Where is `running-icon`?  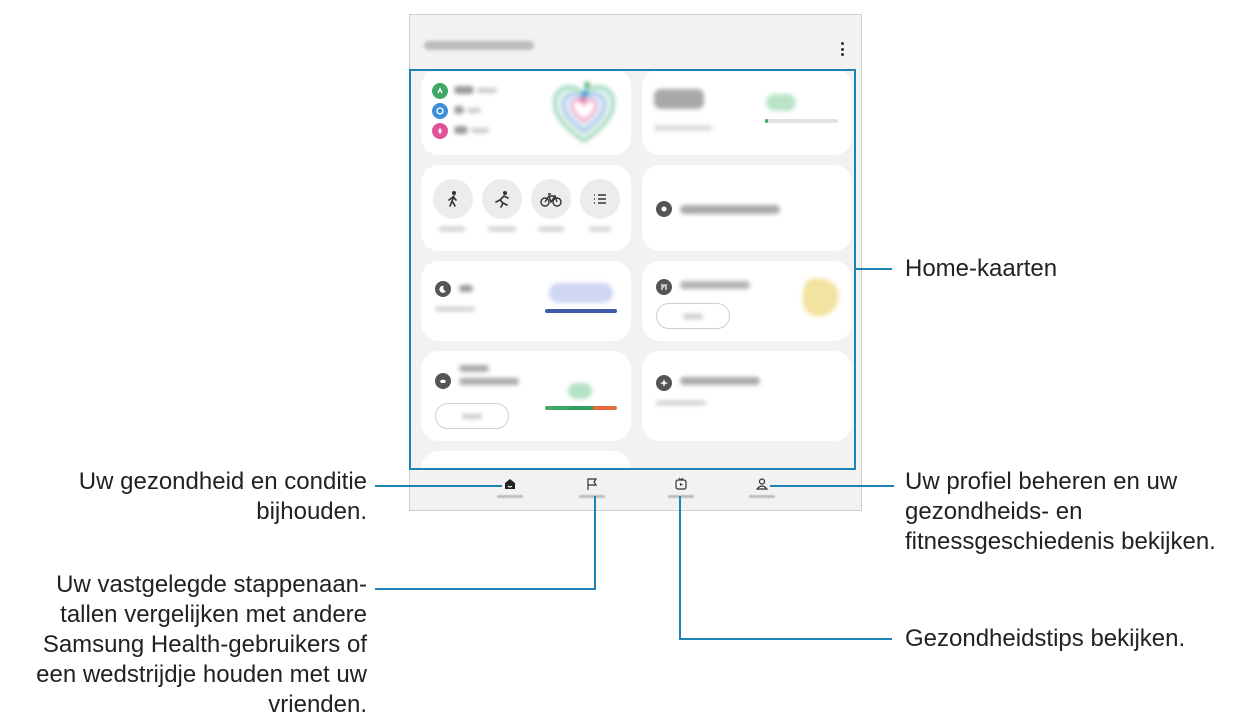
running-icon is located at coordinates (502, 199).